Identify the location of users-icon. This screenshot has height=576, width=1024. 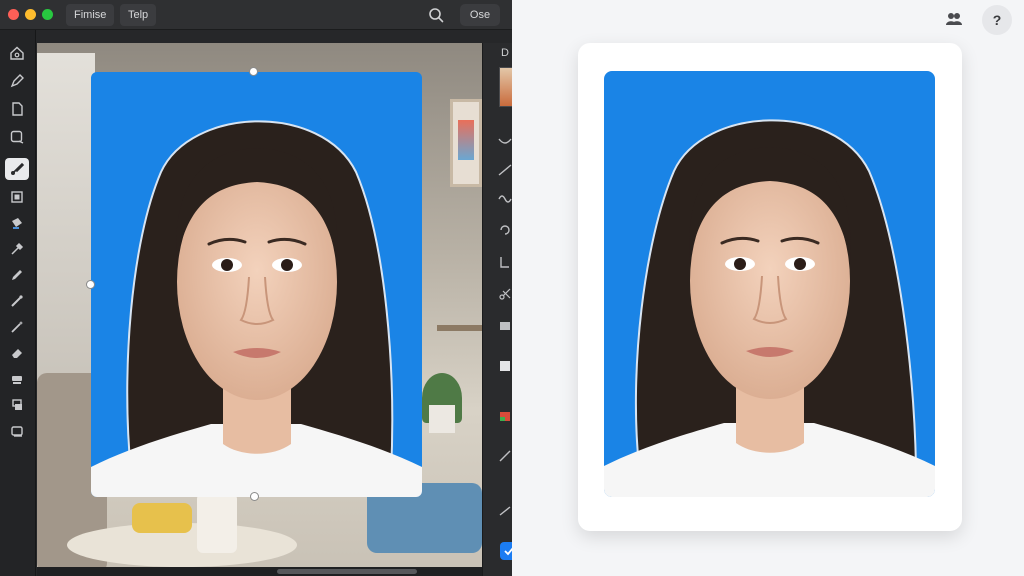
(954, 19).